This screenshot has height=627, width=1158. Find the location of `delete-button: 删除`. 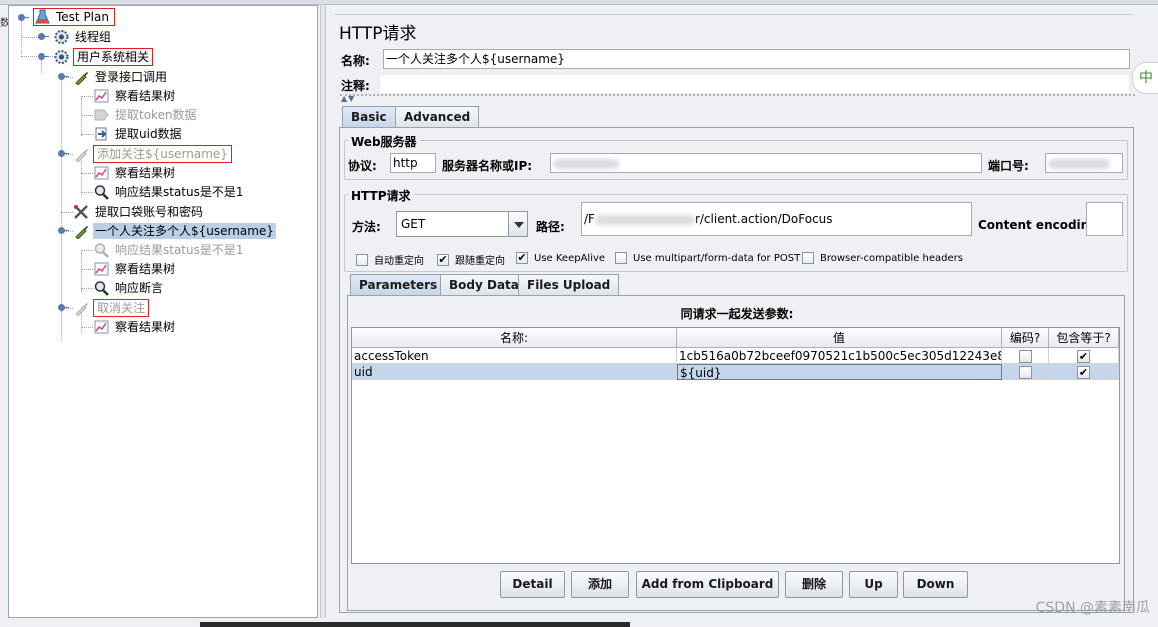

delete-button: 删除 is located at coordinates (814, 584).